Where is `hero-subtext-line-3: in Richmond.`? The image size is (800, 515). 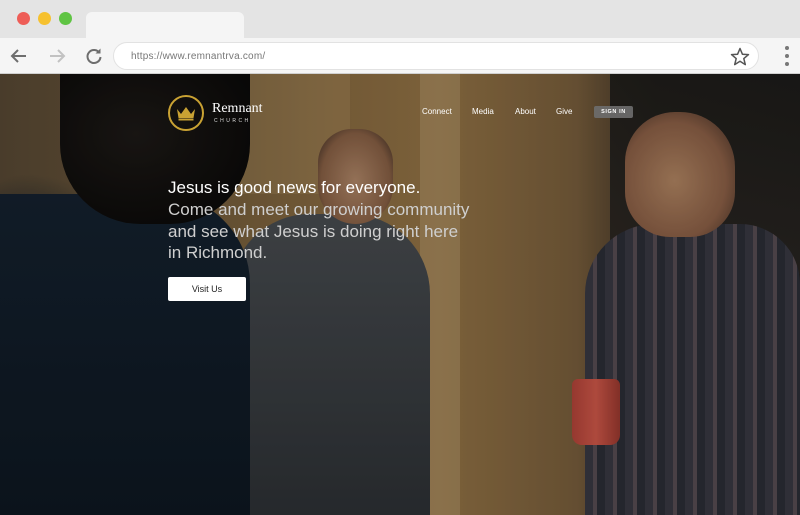 hero-subtext-line-3: in Richmond. is located at coordinates (218, 252).